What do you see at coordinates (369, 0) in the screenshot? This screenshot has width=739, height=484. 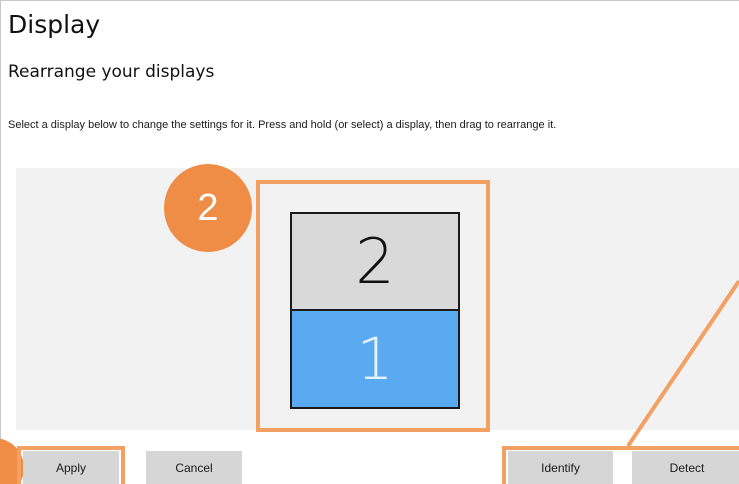 I see `window-top-border` at bounding box center [369, 0].